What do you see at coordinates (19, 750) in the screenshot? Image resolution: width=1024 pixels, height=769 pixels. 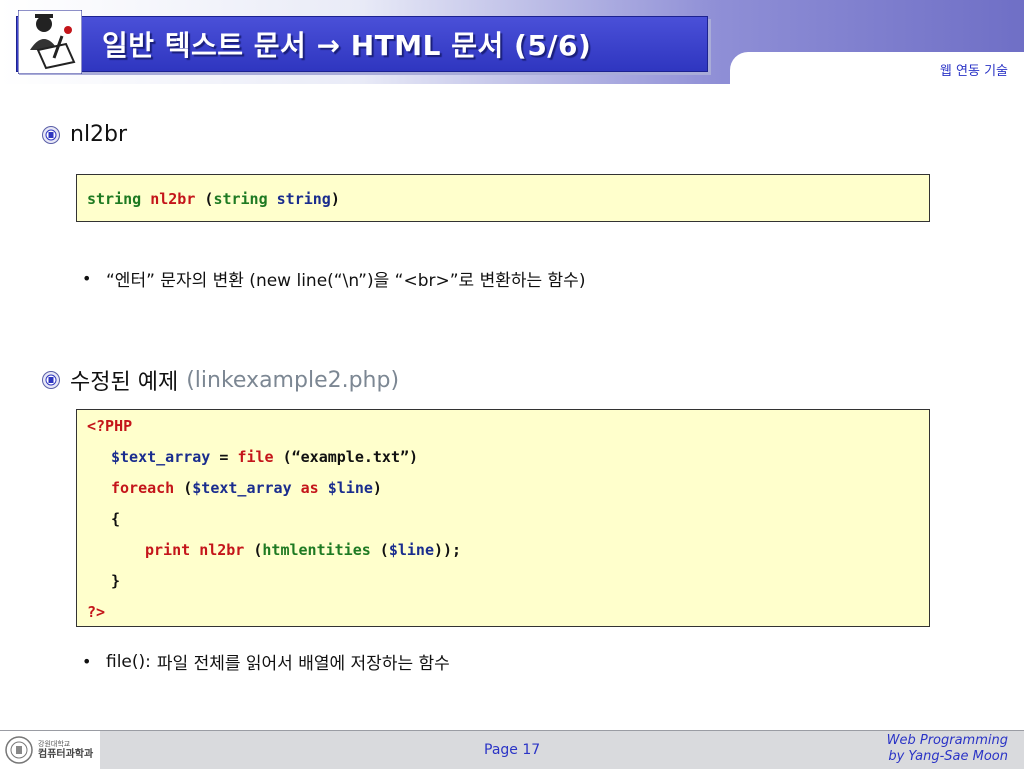 I see `university-emblem-icon` at bounding box center [19, 750].